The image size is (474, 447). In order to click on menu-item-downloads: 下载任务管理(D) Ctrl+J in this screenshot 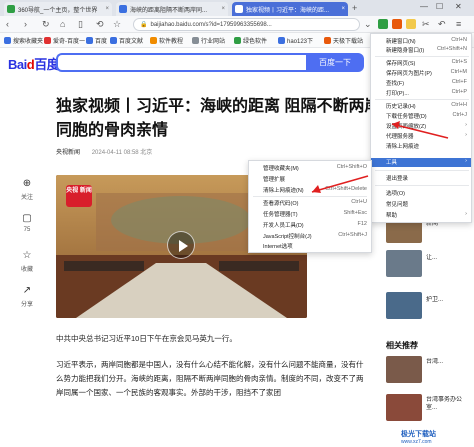, I will do `click(421, 116)`.